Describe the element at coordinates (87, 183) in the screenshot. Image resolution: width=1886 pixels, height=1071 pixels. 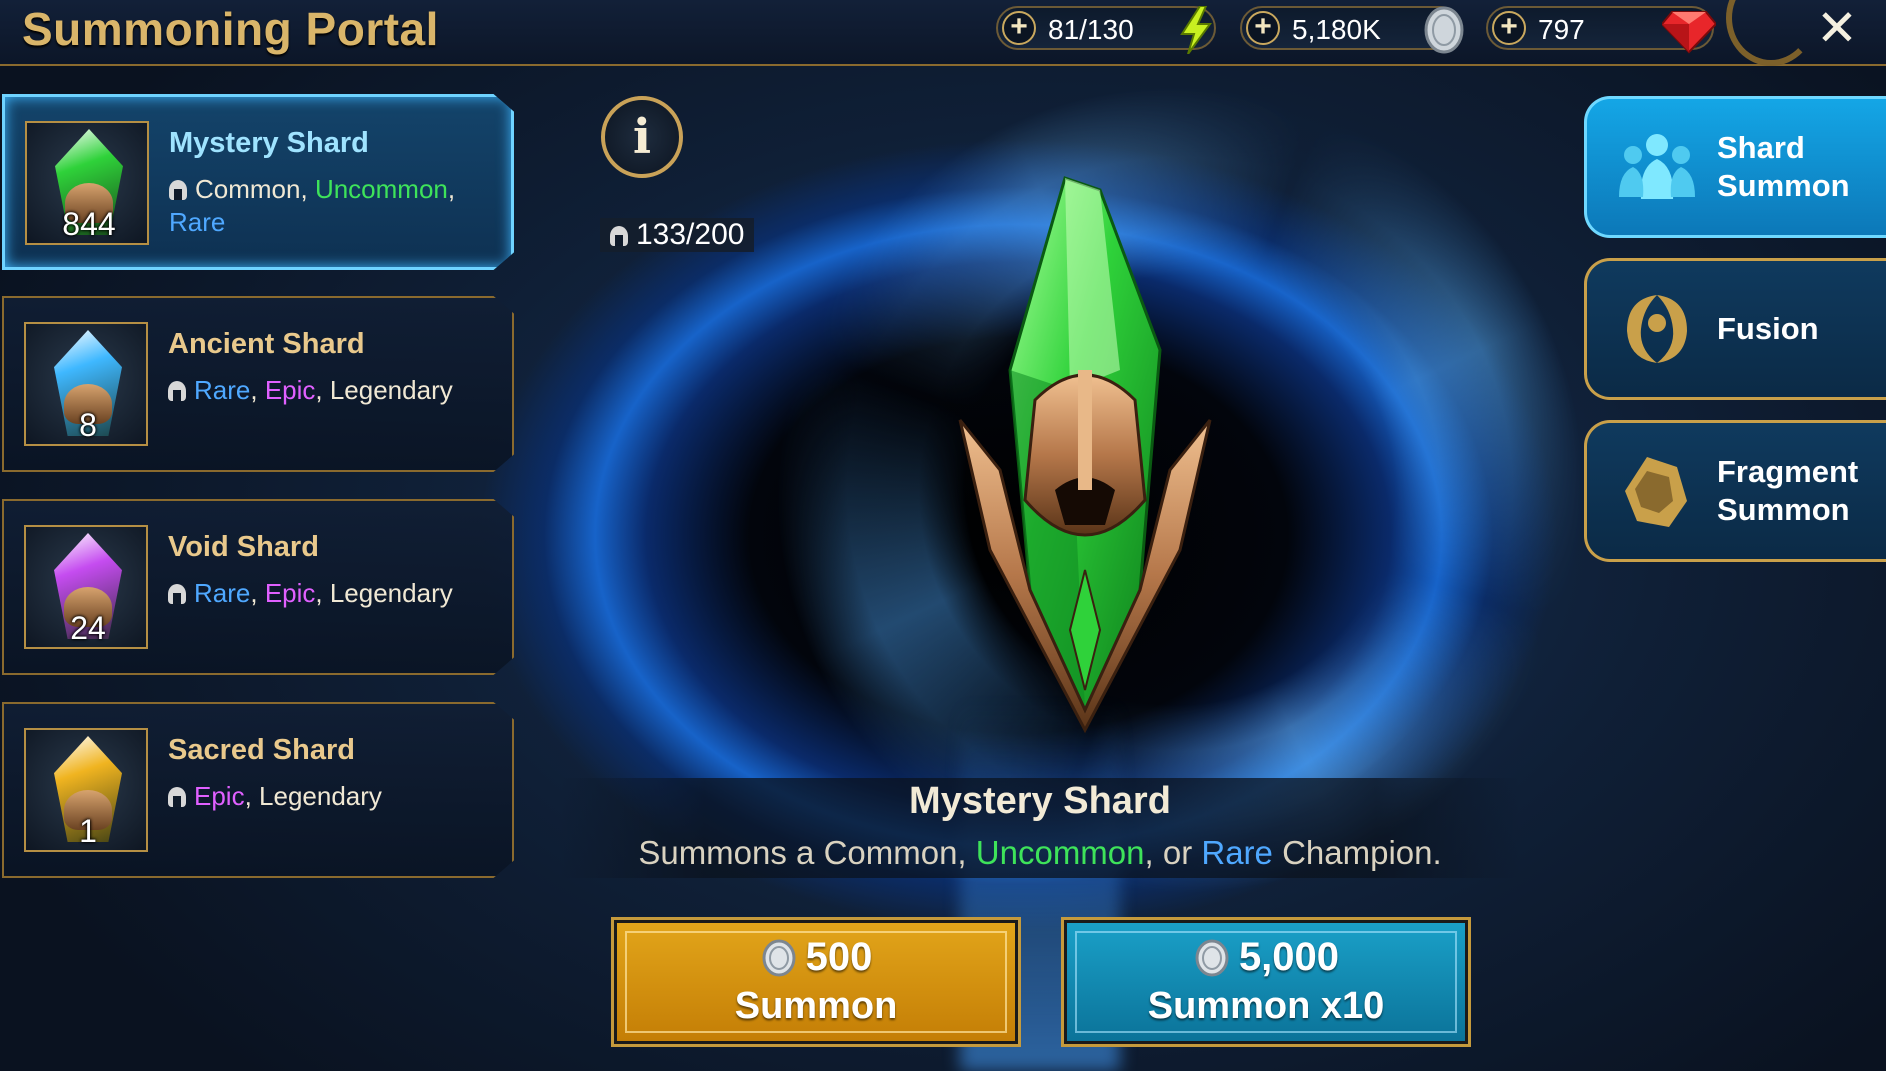
I see `shard-thumbnail: 844` at that location.